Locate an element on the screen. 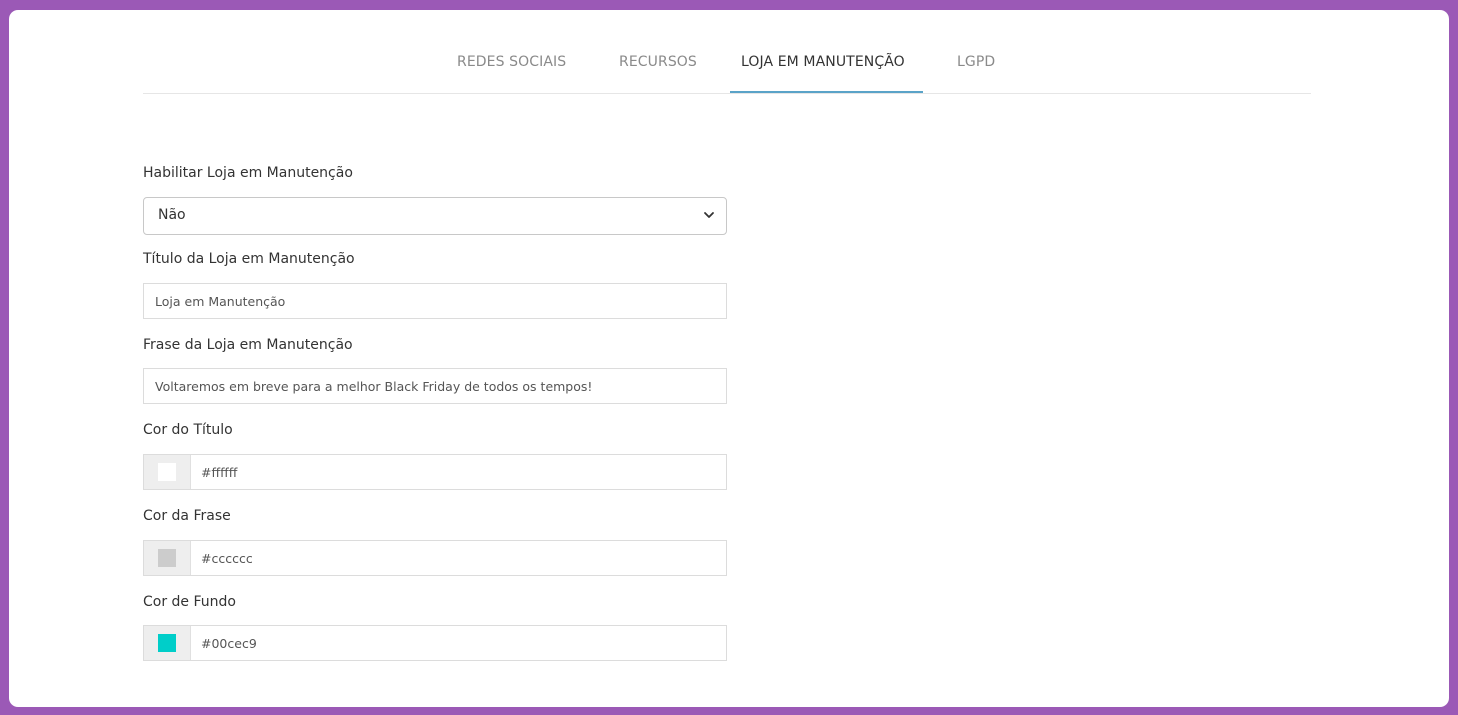  tab-recursos: RECURSOS is located at coordinates (658, 62).